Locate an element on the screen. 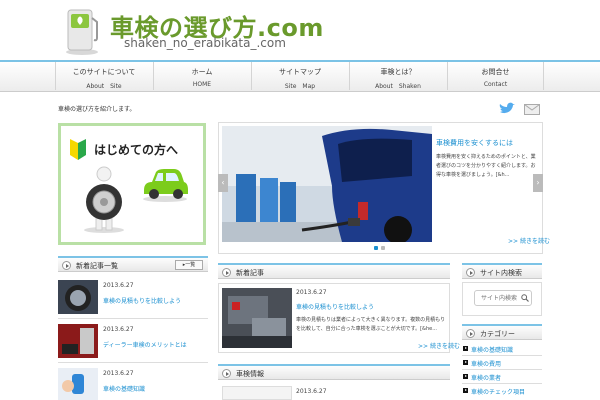  person-with-tire-illustration is located at coordinates (104, 199).